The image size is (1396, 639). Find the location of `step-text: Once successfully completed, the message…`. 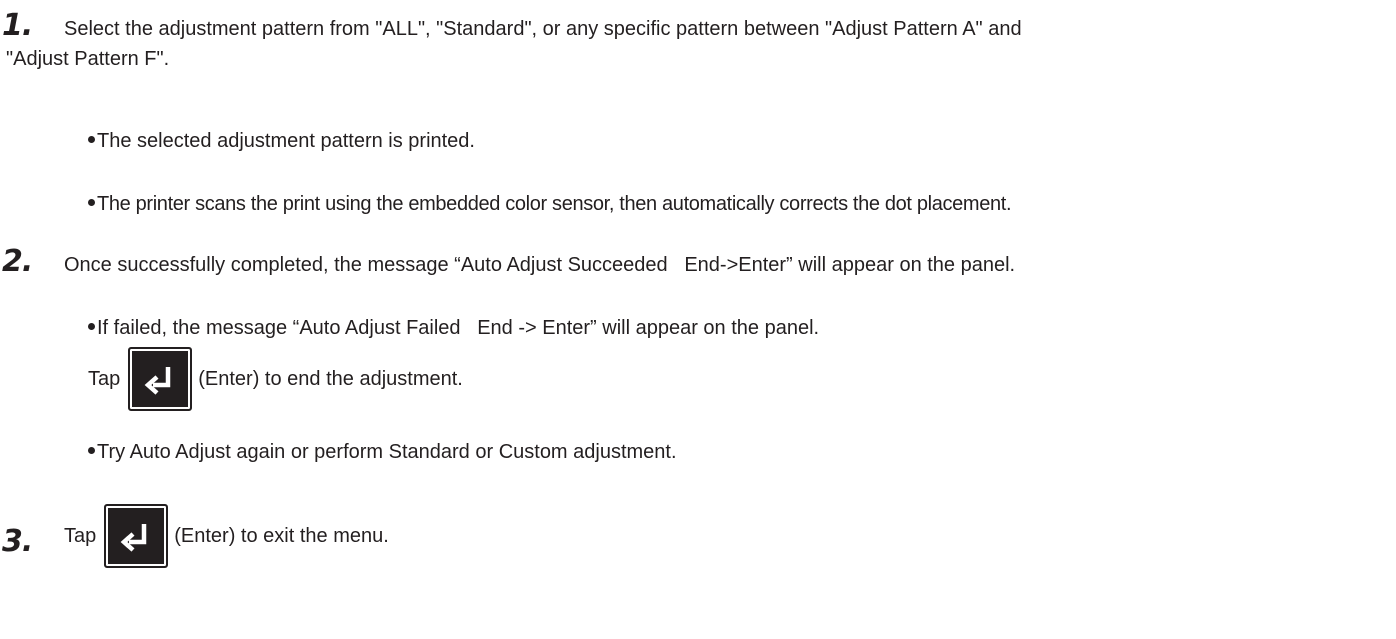

step-text: Once successfully completed, the message… is located at coordinates (714, 265).